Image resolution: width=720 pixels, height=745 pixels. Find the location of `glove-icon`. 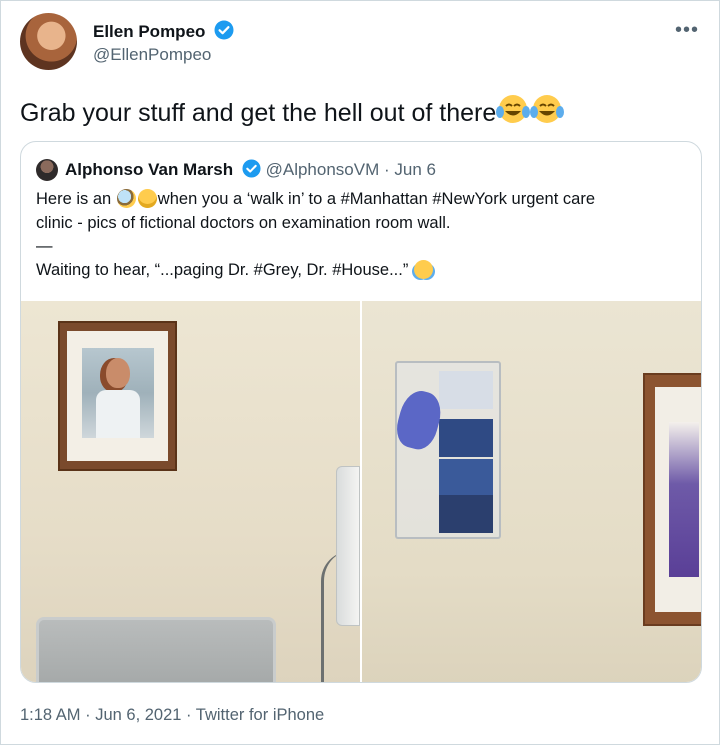

glove-icon is located at coordinates (419, 420).